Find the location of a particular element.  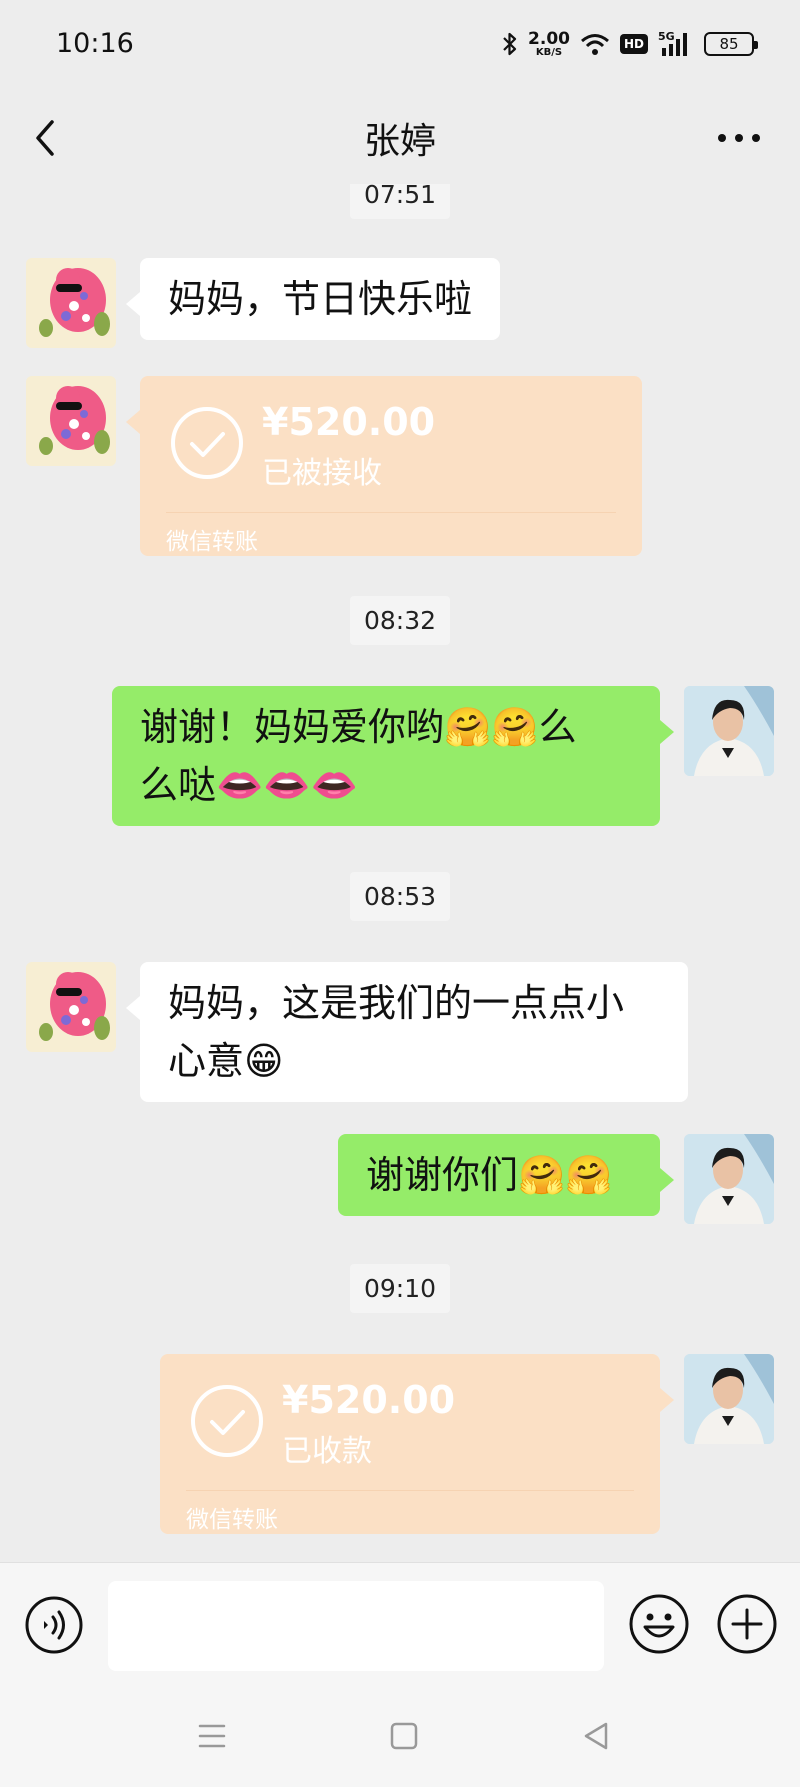

system-navigation-bar is located at coordinates (400, 1736).